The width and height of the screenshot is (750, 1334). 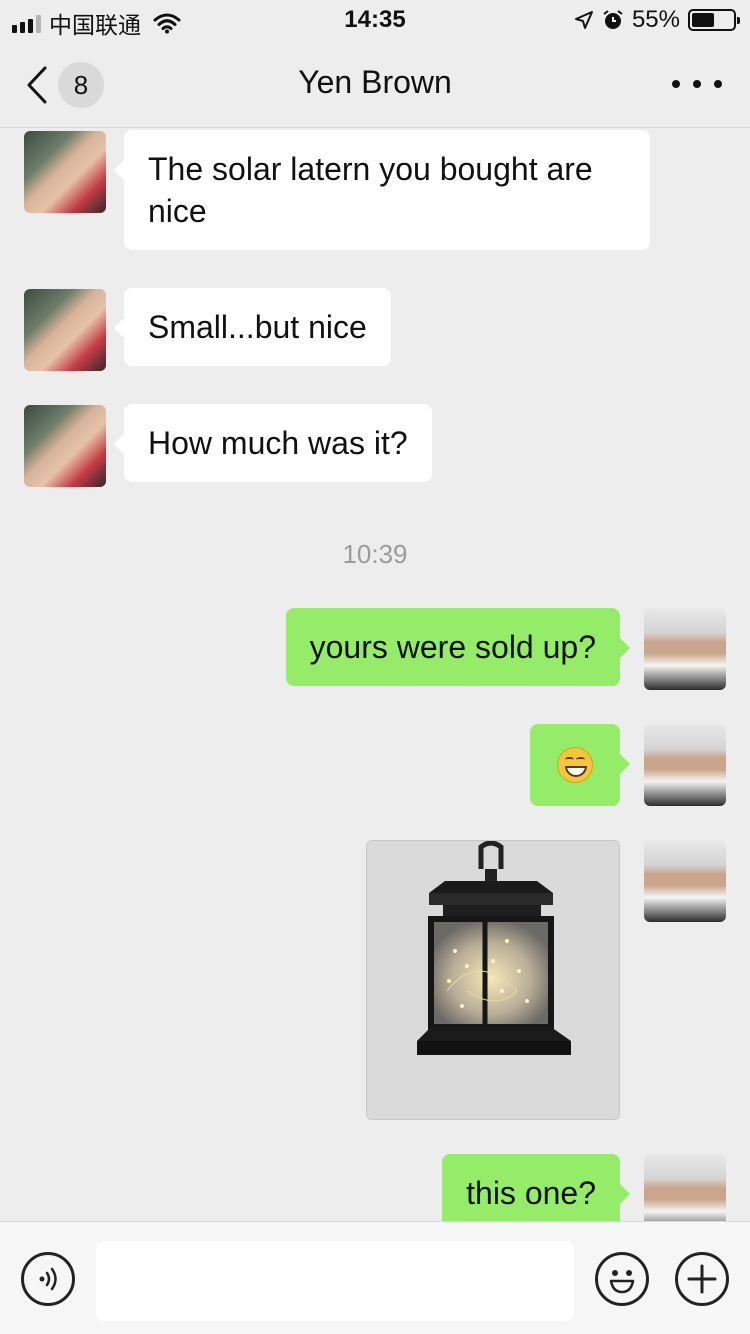 I want to click on battery-fill, so click(x=703, y=20).